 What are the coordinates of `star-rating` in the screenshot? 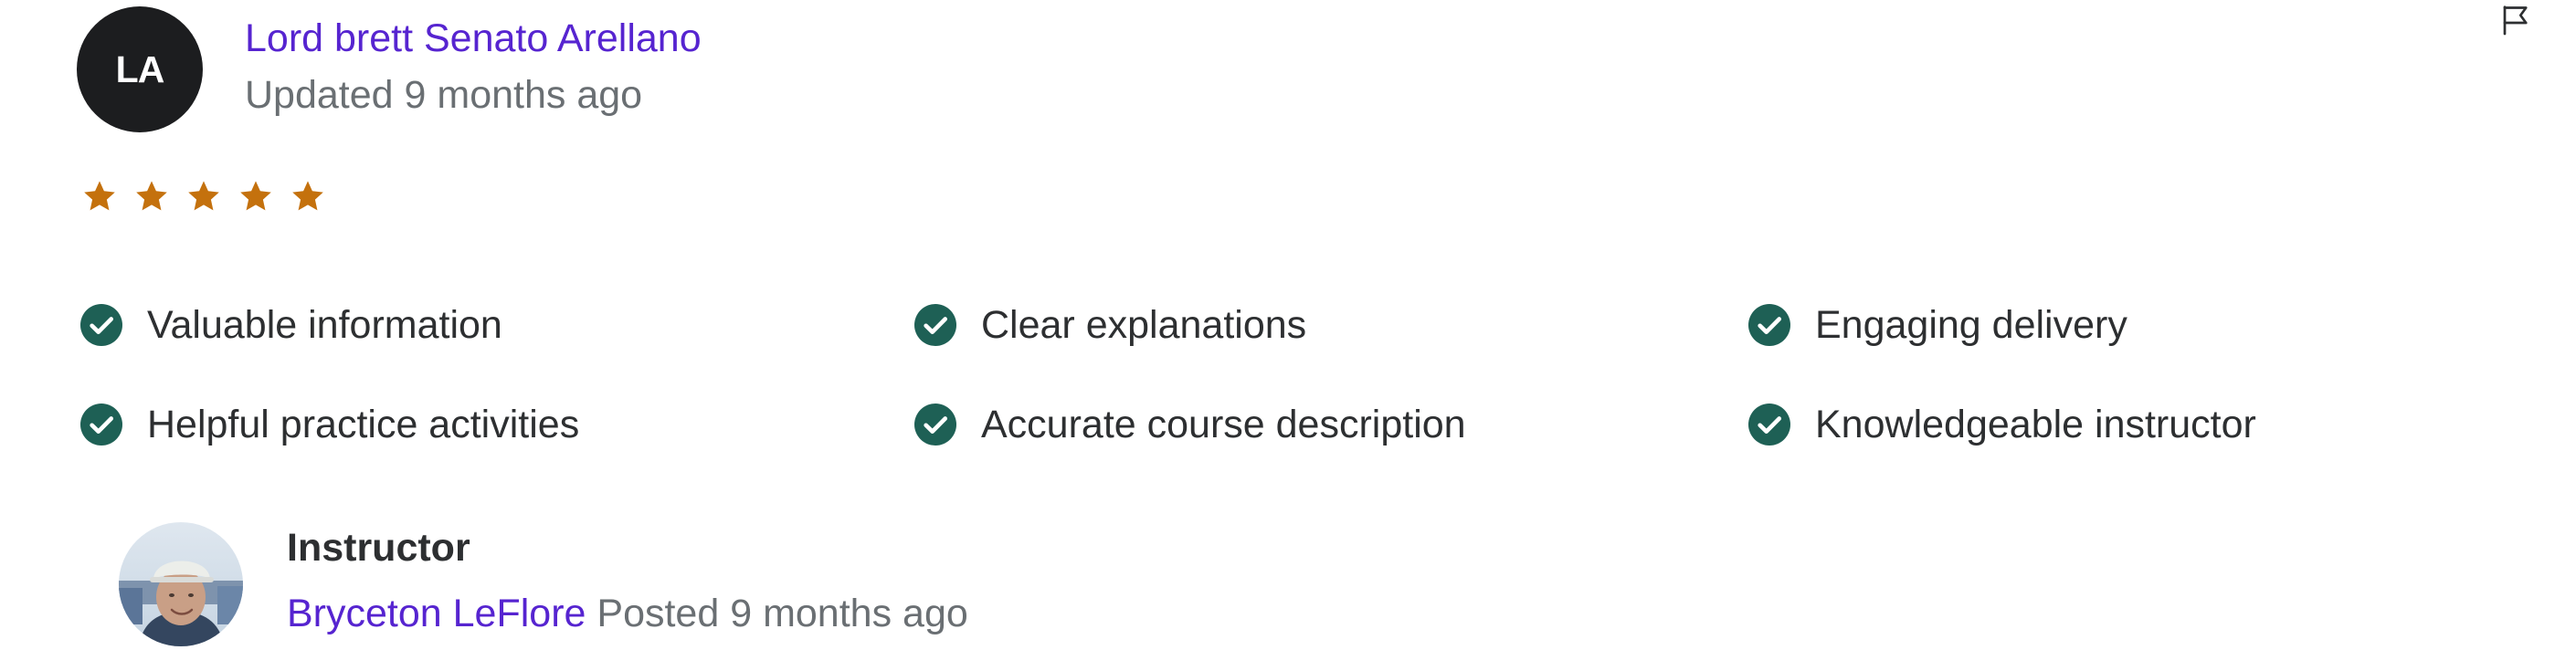 It's located at (203, 196).